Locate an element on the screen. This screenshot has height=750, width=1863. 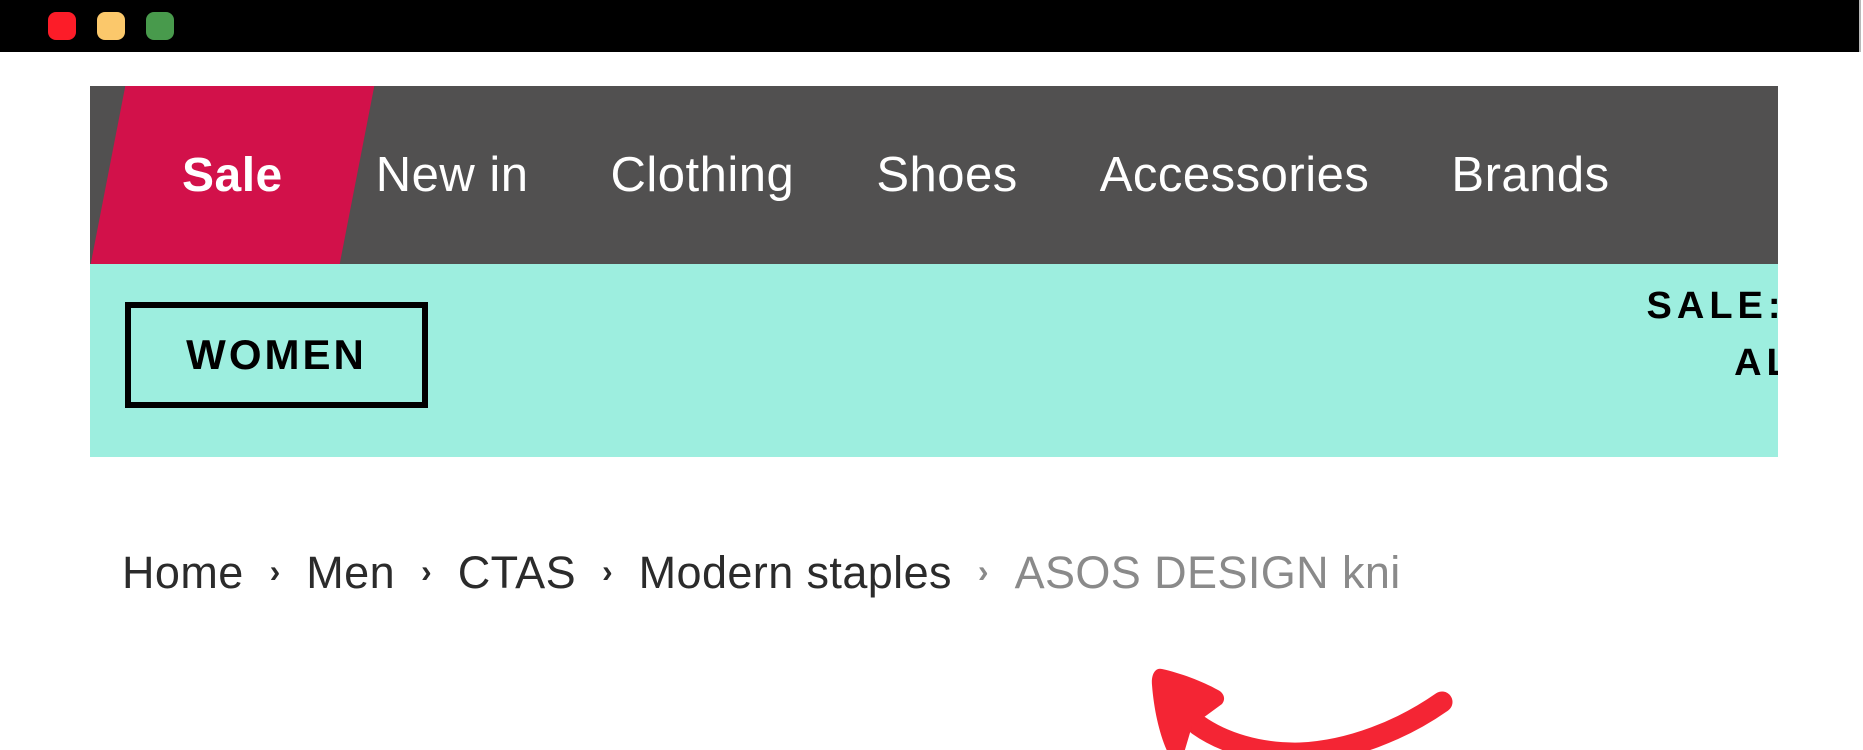
nav-item-new-in: New in is located at coordinates (452, 175).